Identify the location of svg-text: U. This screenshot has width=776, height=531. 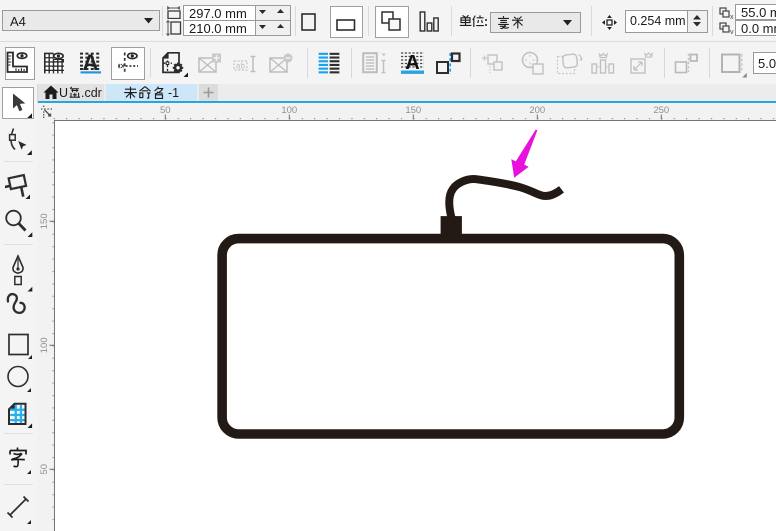
(63, 92).